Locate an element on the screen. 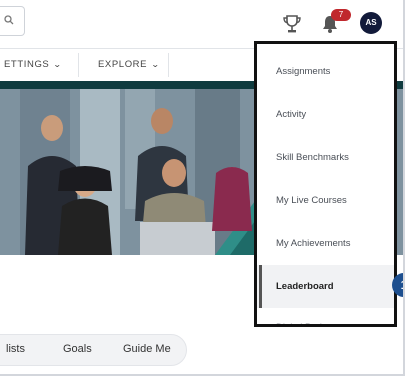  tab-goals: Goals is located at coordinates (77, 349).